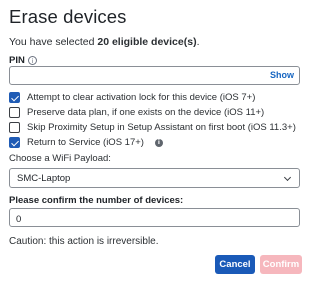 Image resolution: width=320 pixels, height=281 pixels. What do you see at coordinates (17, 60) in the screenshot?
I see `pin-label: PIN` at bounding box center [17, 60].